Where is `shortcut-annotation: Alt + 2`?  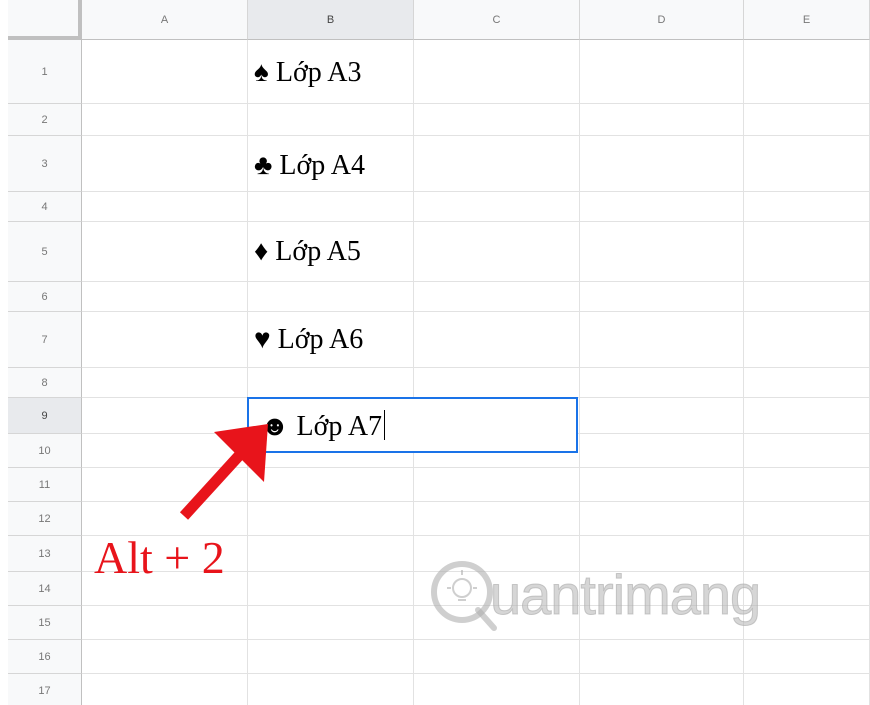
shortcut-annotation: Alt + 2 is located at coordinates (159, 557).